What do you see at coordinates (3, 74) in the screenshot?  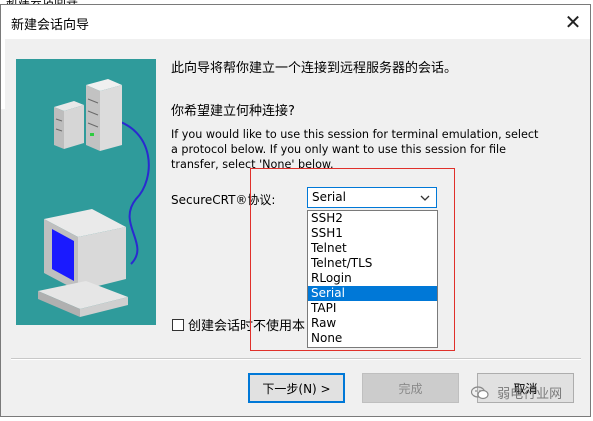 I see `left-edge-strip` at bounding box center [3, 74].